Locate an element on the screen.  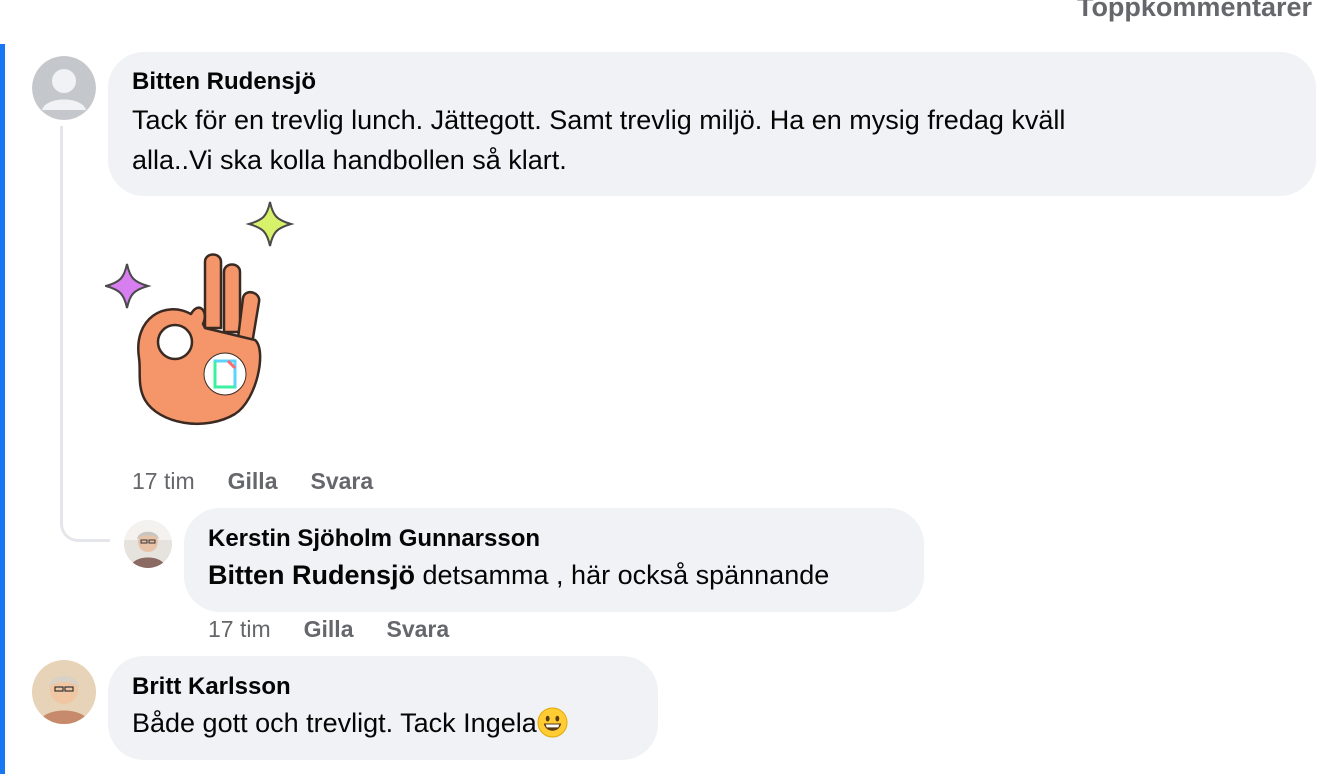
grinning-face-icon is located at coordinates (552, 722).